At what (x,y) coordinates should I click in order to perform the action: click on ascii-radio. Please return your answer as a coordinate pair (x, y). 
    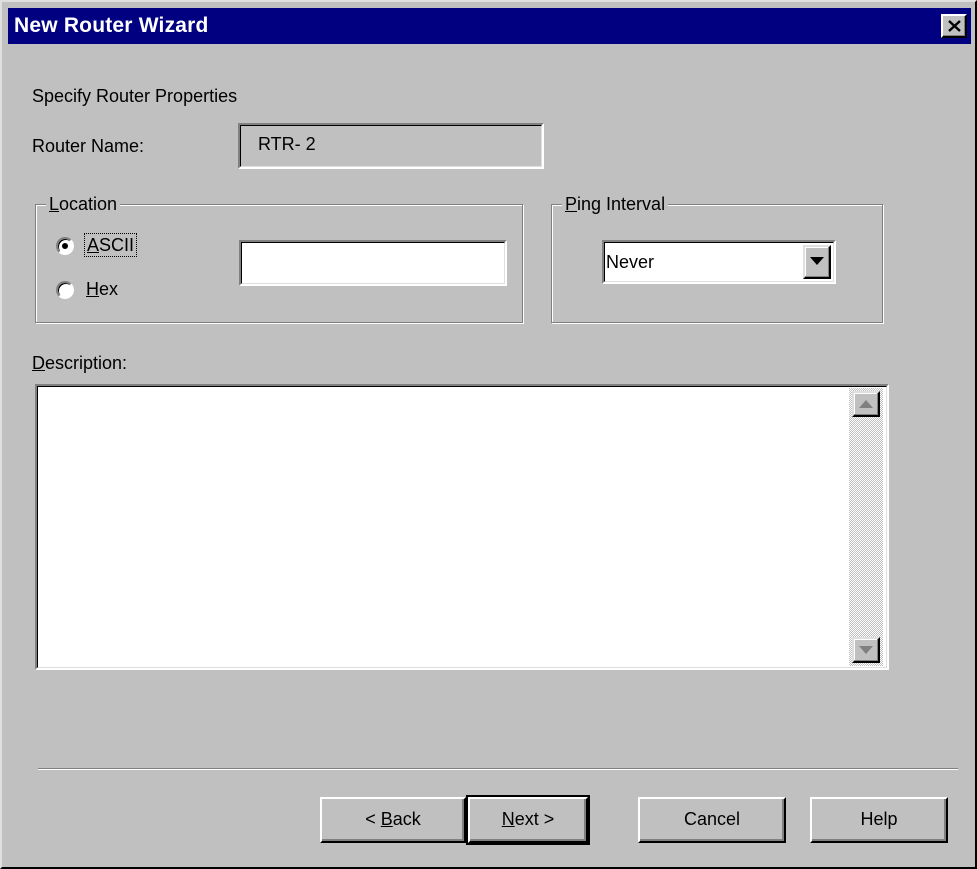
    Looking at the image, I should click on (65, 246).